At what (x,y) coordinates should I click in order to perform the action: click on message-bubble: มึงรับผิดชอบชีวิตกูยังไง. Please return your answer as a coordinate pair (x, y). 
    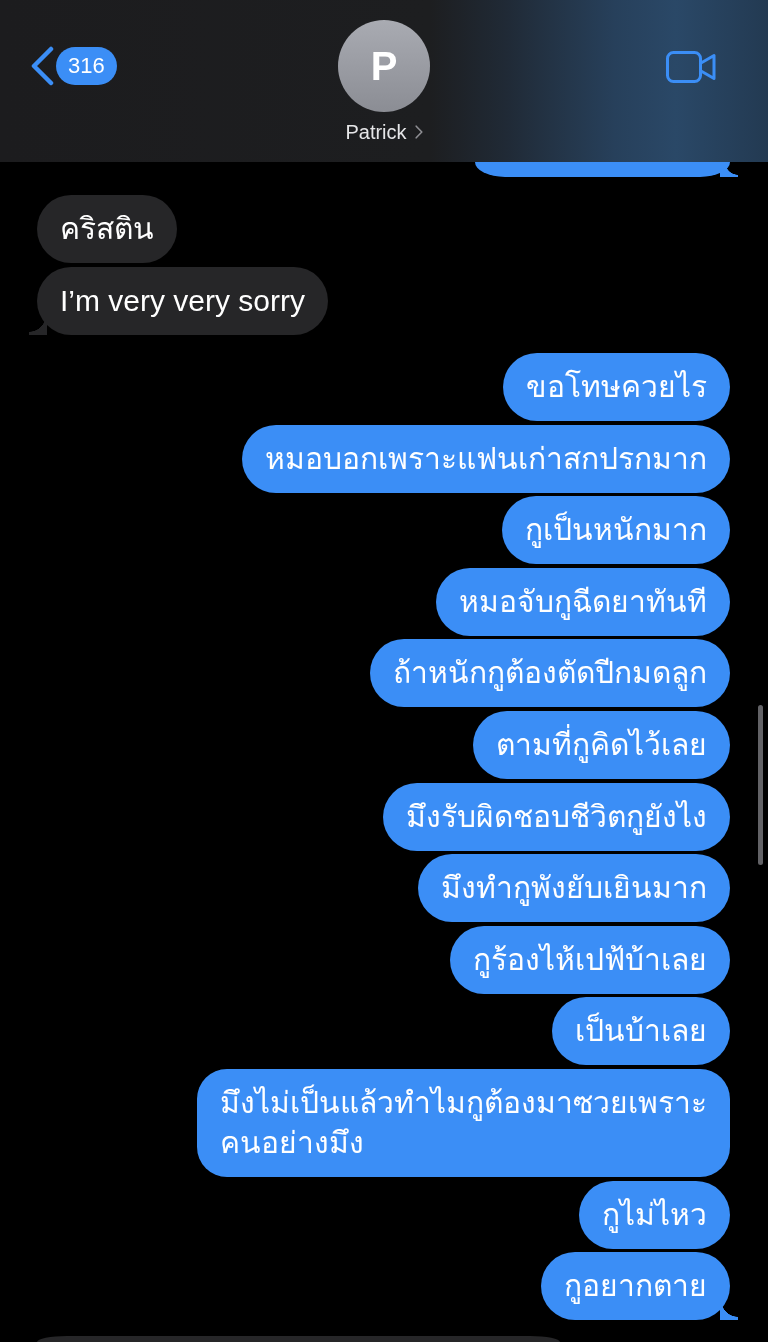
    Looking at the image, I should click on (556, 816).